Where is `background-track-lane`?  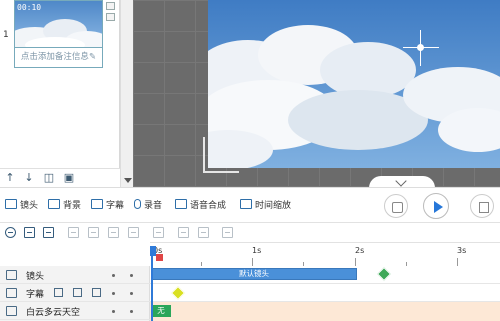 background-track-lane is located at coordinates (325, 311).